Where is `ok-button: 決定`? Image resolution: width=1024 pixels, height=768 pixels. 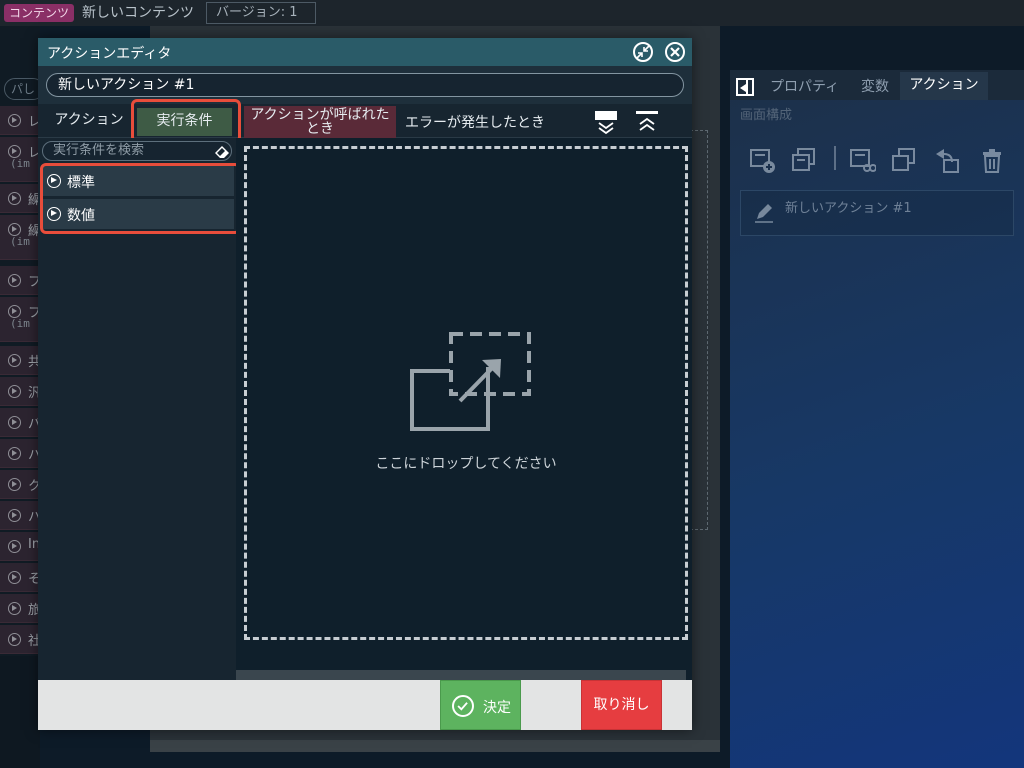
ok-button: 決定 is located at coordinates (480, 705).